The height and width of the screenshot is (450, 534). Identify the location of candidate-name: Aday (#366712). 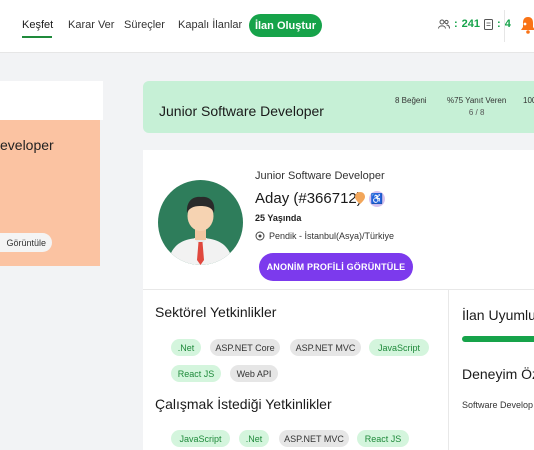
(308, 198).